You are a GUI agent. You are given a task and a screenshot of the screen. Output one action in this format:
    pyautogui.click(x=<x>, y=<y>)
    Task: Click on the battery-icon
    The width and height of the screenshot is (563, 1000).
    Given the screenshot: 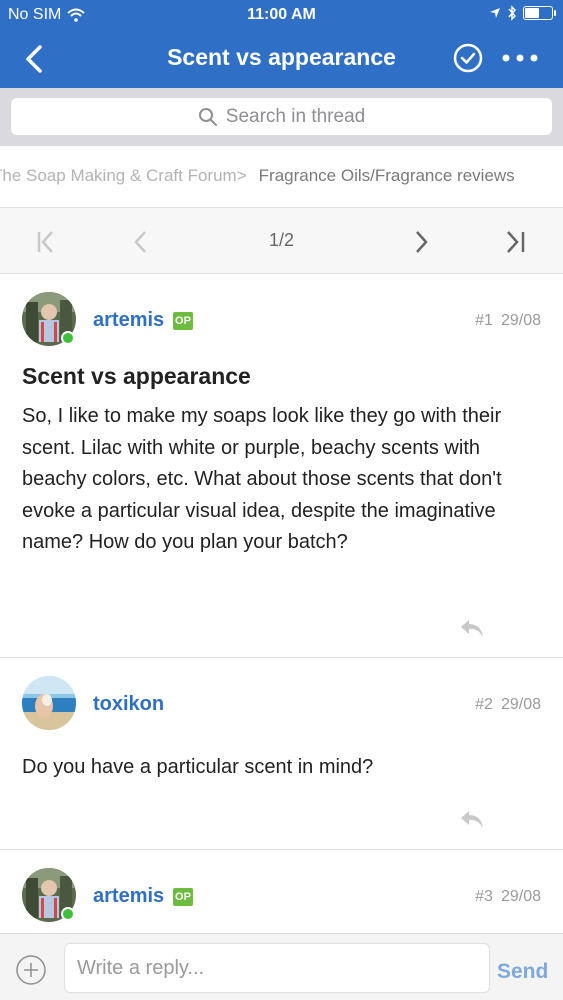 What is the action you would take?
    pyautogui.click(x=539, y=13)
    